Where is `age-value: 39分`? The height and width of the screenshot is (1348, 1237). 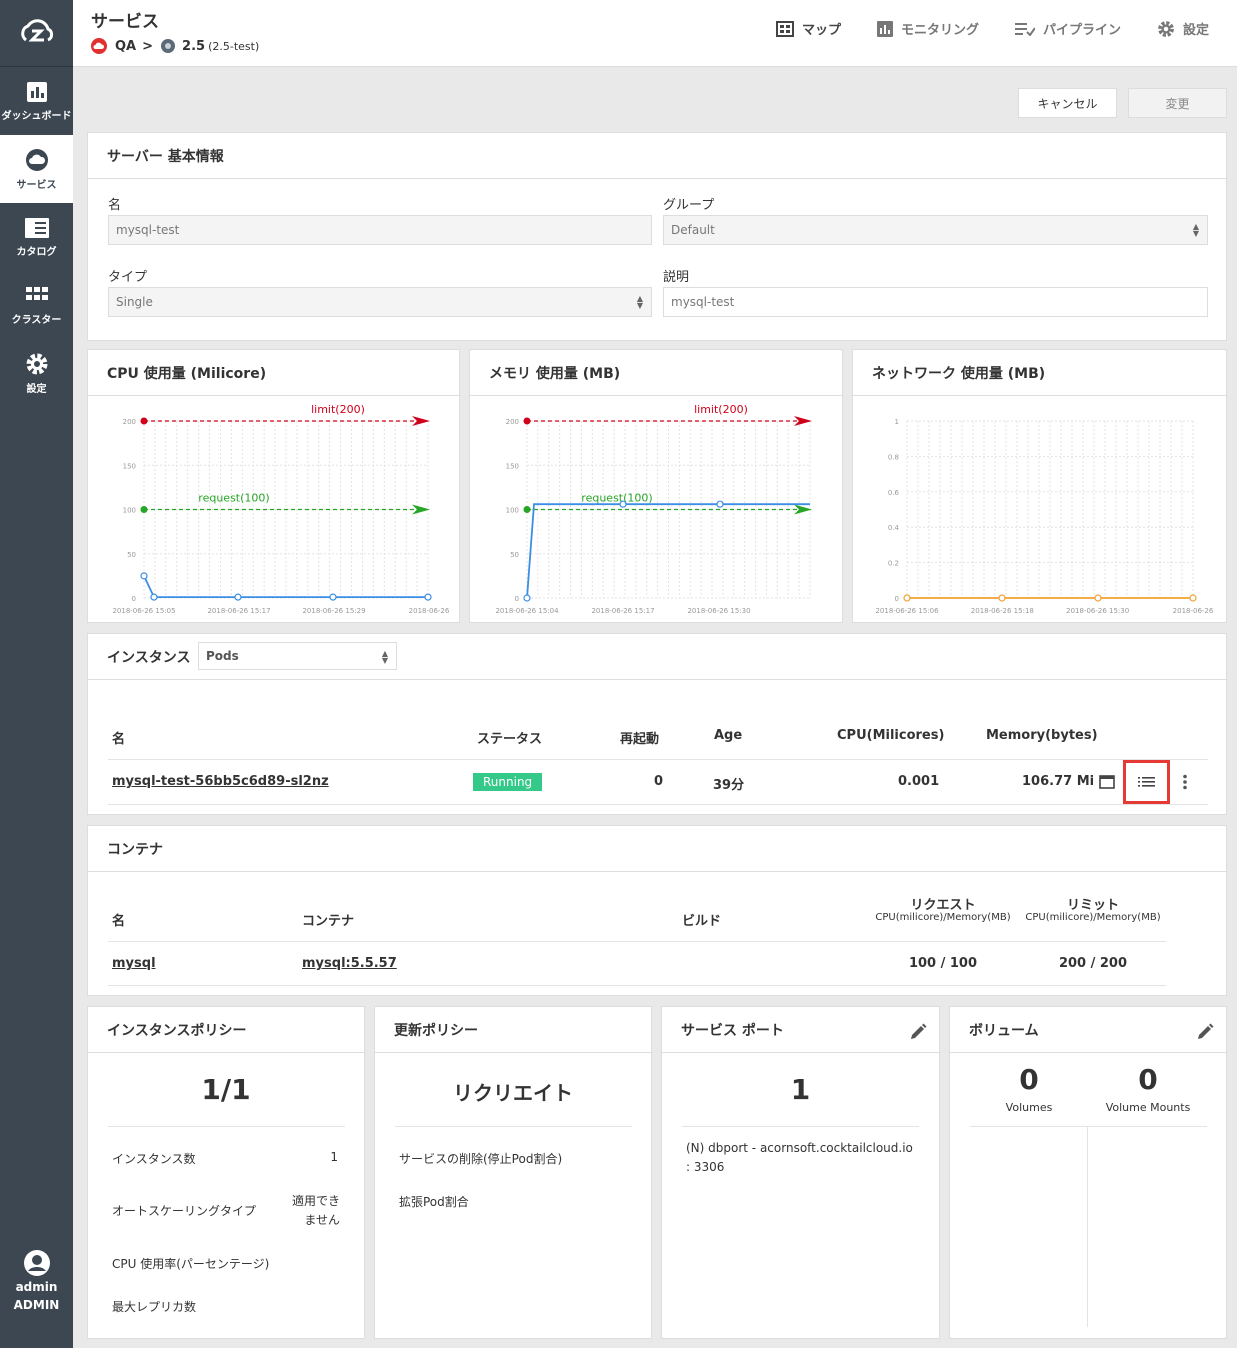 age-value: 39分 is located at coordinates (729, 785).